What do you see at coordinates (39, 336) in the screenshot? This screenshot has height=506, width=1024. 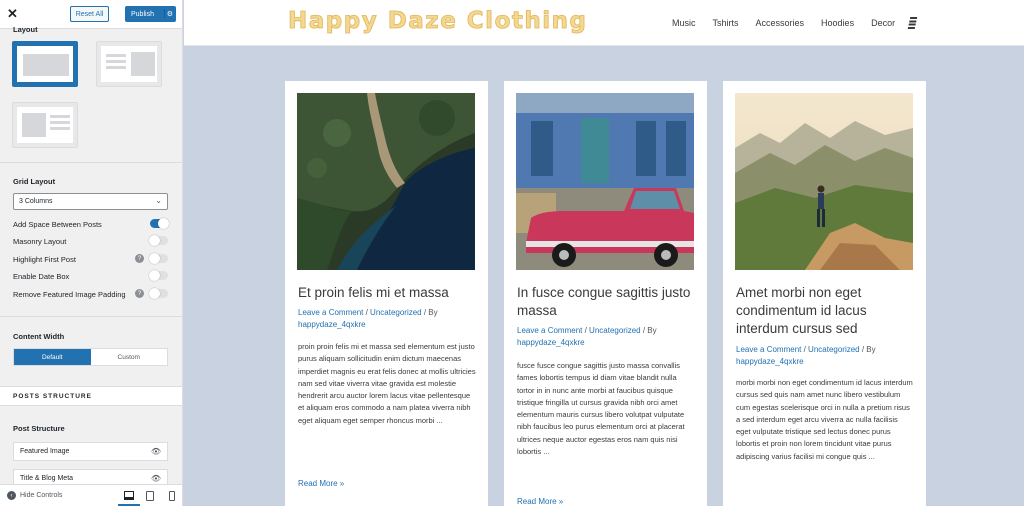 I see `content-width-label: Content Width` at bounding box center [39, 336].